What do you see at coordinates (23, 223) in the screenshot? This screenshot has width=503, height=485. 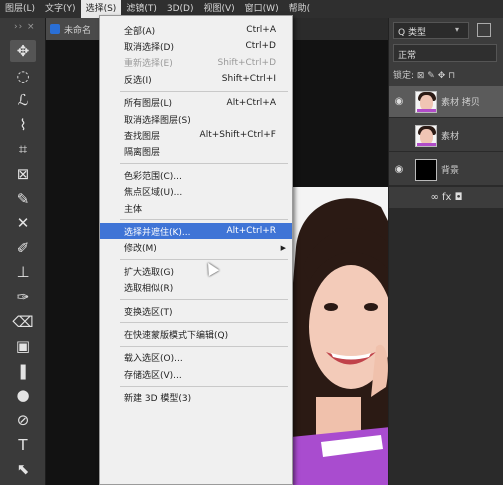 I see `healing-brush-tool-icon: ✕` at bounding box center [23, 223].